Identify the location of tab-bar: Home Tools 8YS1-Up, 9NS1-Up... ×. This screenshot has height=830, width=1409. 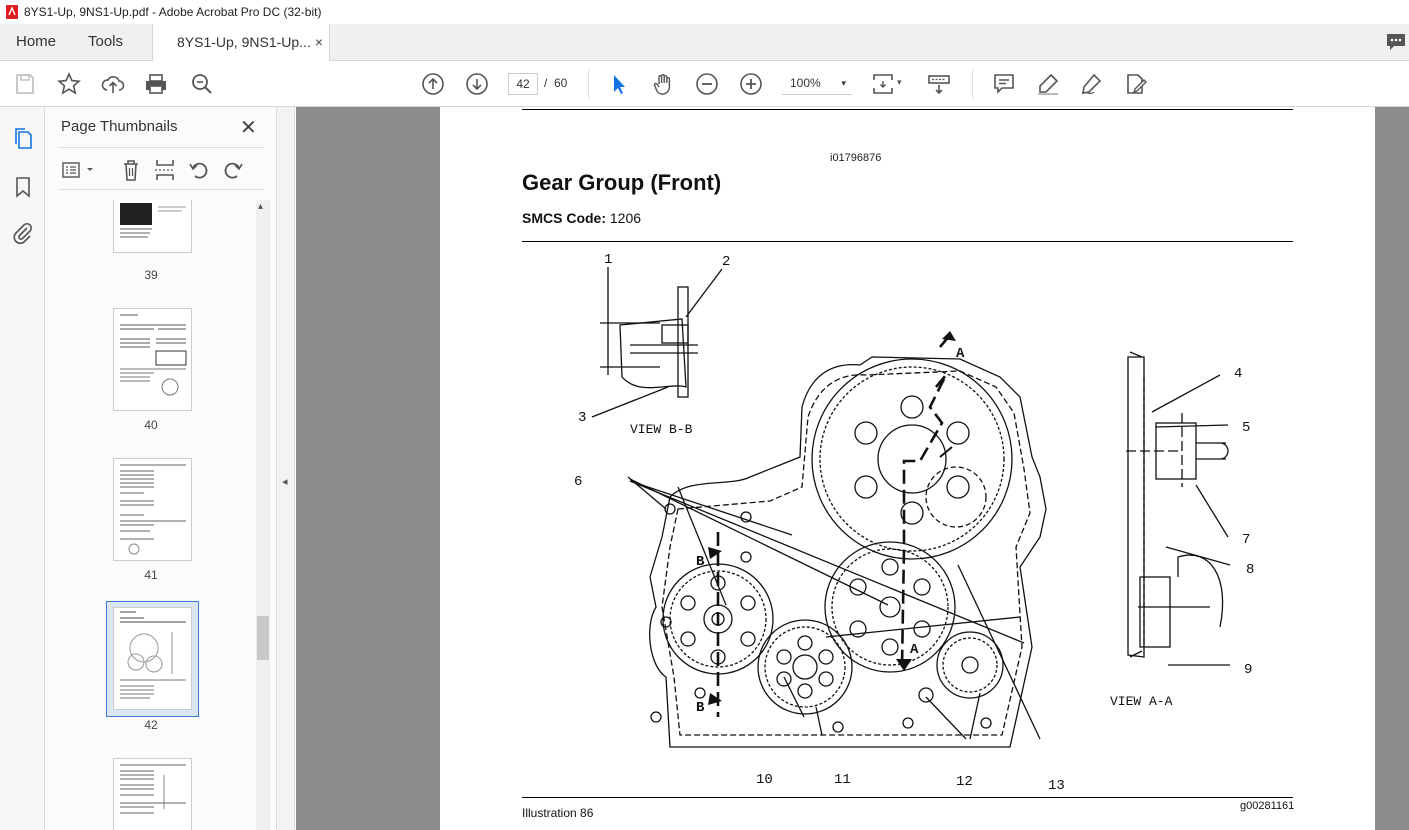
(704, 43).